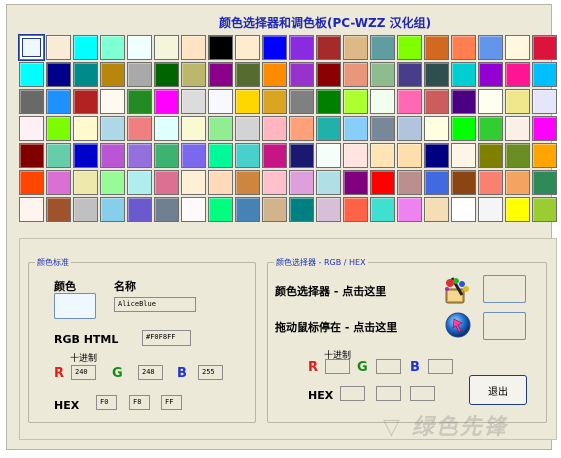 The width and height of the screenshot is (561, 458). What do you see at coordinates (150, 372) in the screenshot?
I see `g-value-field: 248` at bounding box center [150, 372].